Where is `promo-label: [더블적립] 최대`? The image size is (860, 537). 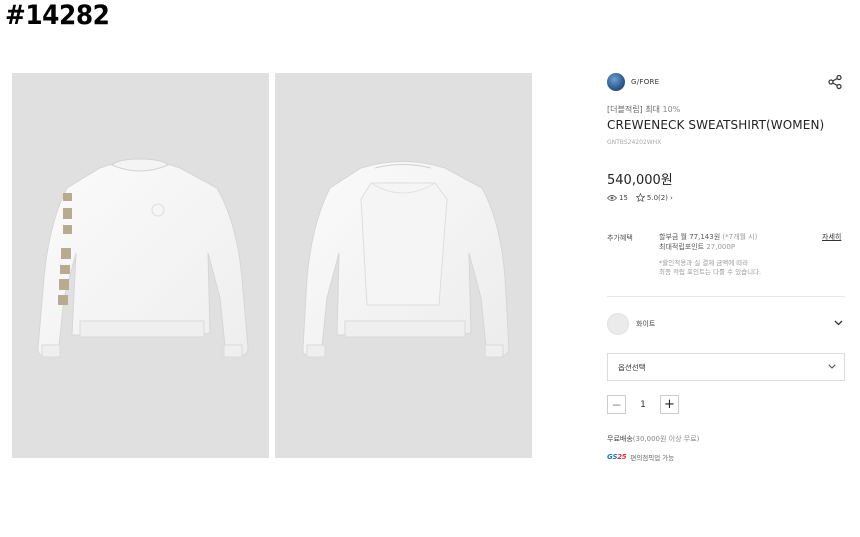
promo-label: [더블적립] 최대 is located at coordinates (633, 109).